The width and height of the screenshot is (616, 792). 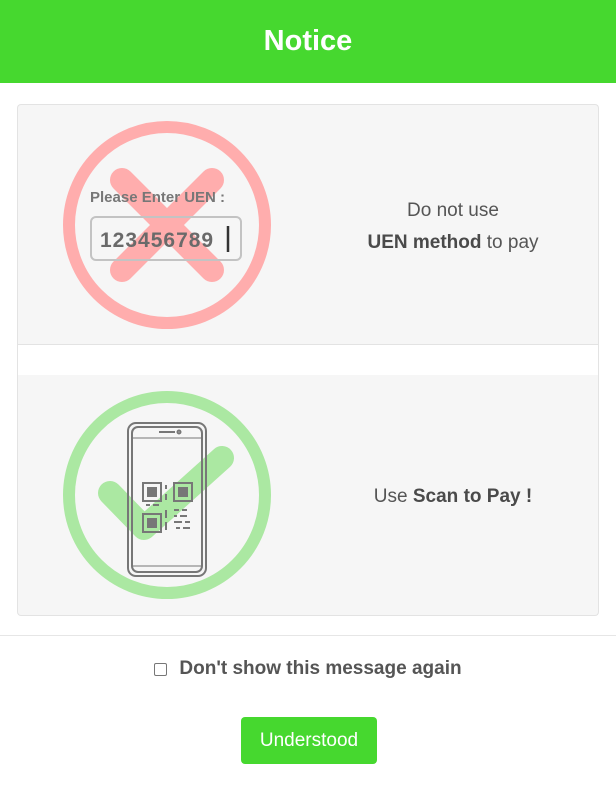 What do you see at coordinates (308, 360) in the screenshot?
I see `card-separator` at bounding box center [308, 360].